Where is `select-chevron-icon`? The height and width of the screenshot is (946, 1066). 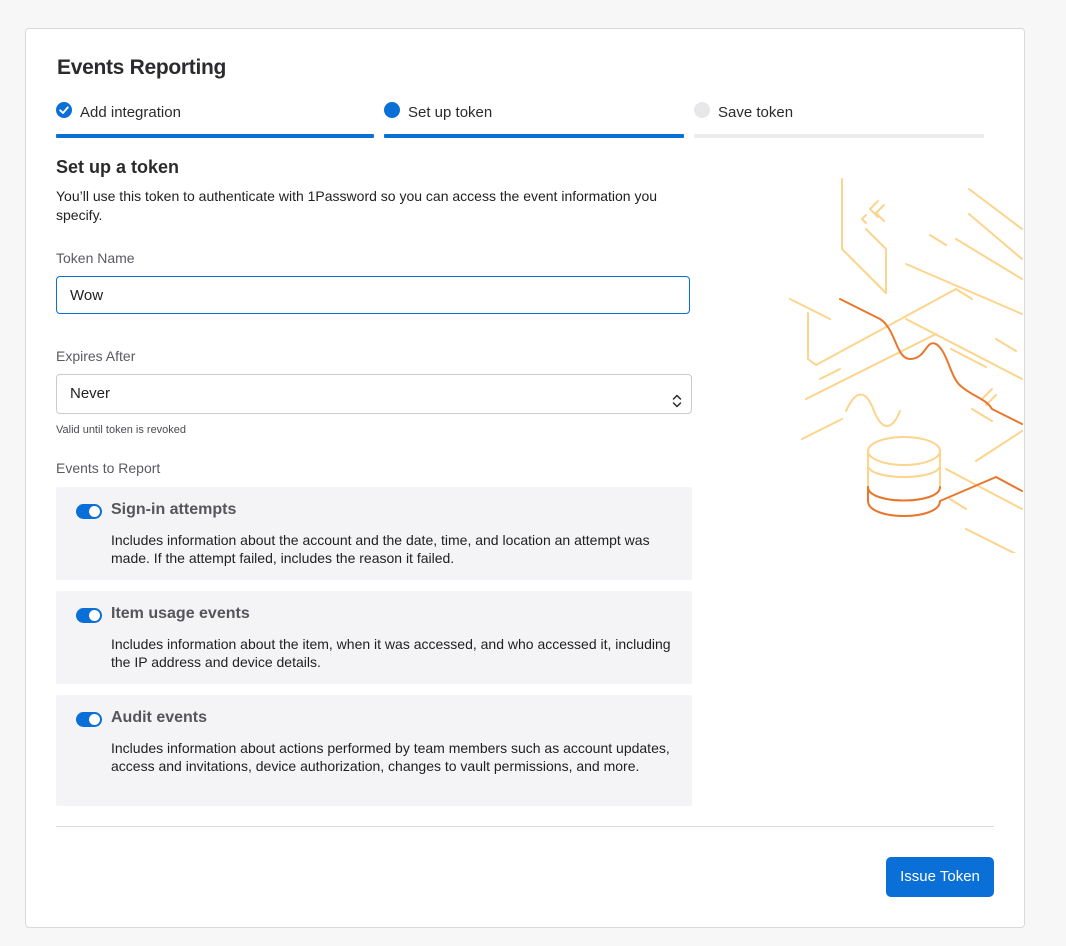 select-chevron-icon is located at coordinates (677, 405).